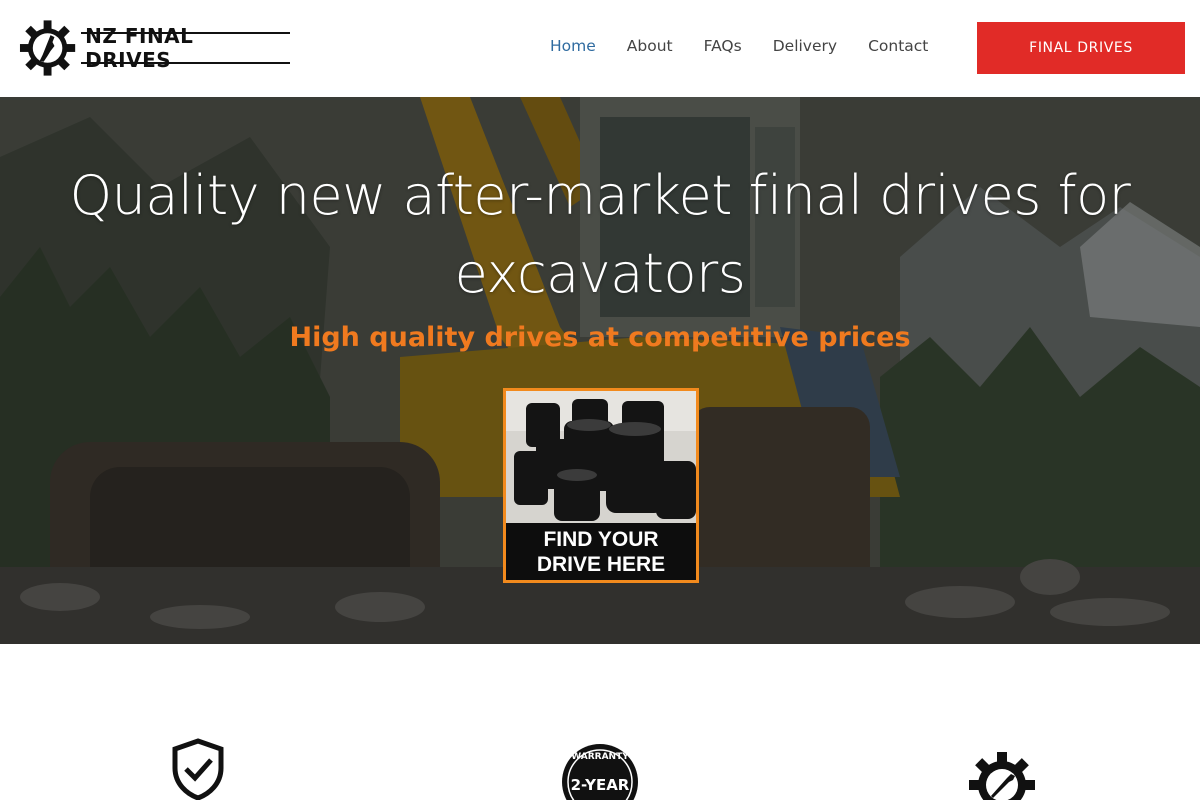 This screenshot has height=800, width=1200. What do you see at coordinates (650, 46) in the screenshot?
I see `nav-about: About` at bounding box center [650, 46].